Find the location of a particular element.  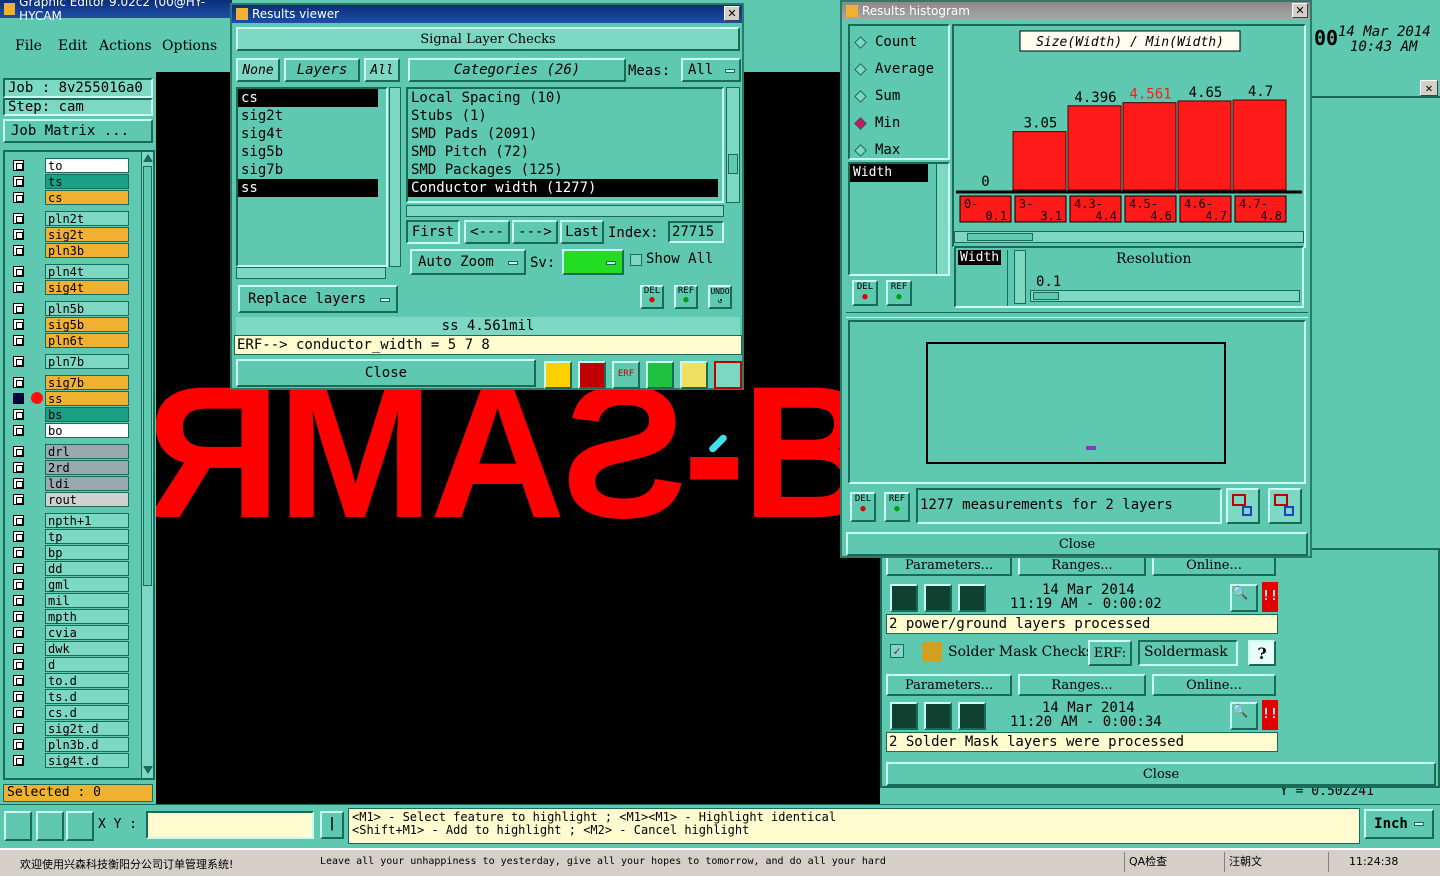

layer-row-sig4t: sig4t is located at coordinates (69, 287).